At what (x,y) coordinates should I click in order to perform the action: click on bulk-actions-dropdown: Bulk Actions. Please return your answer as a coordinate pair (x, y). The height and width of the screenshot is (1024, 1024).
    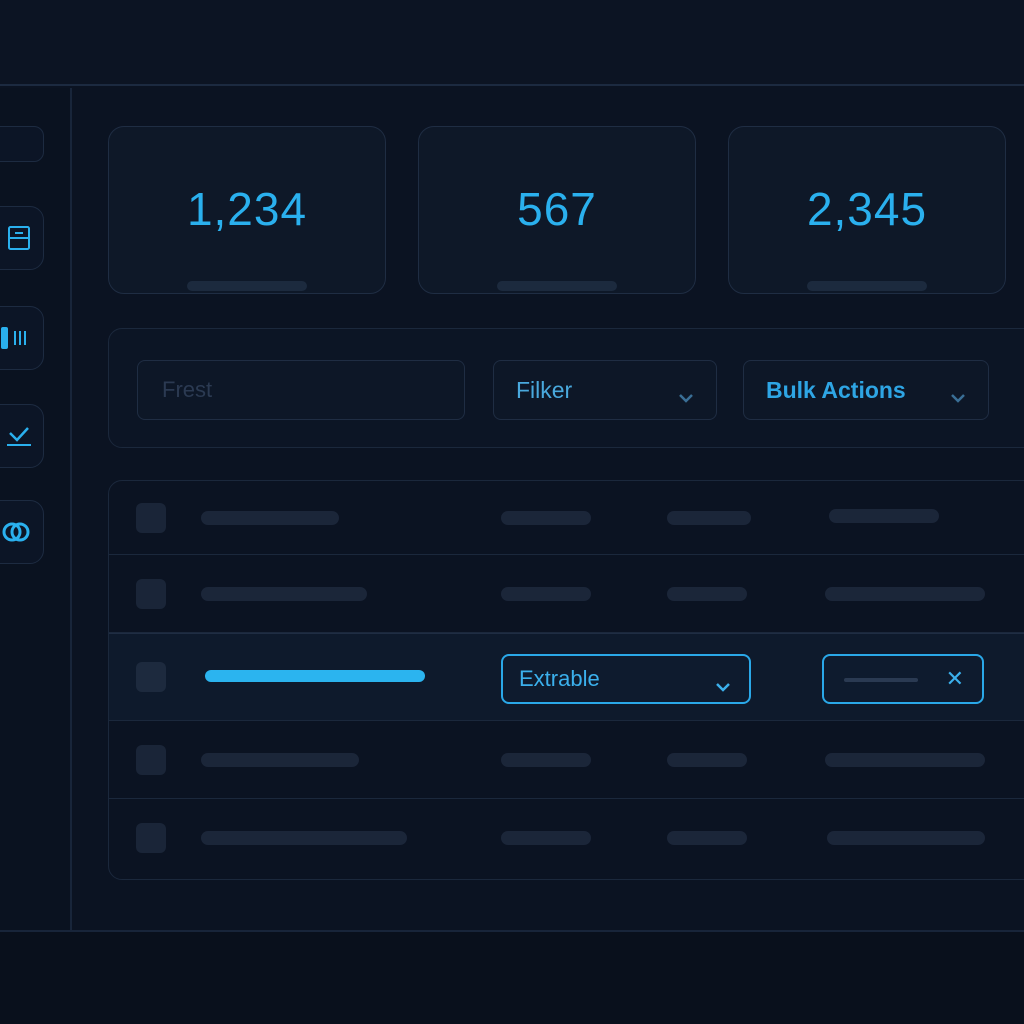
    Looking at the image, I should click on (866, 390).